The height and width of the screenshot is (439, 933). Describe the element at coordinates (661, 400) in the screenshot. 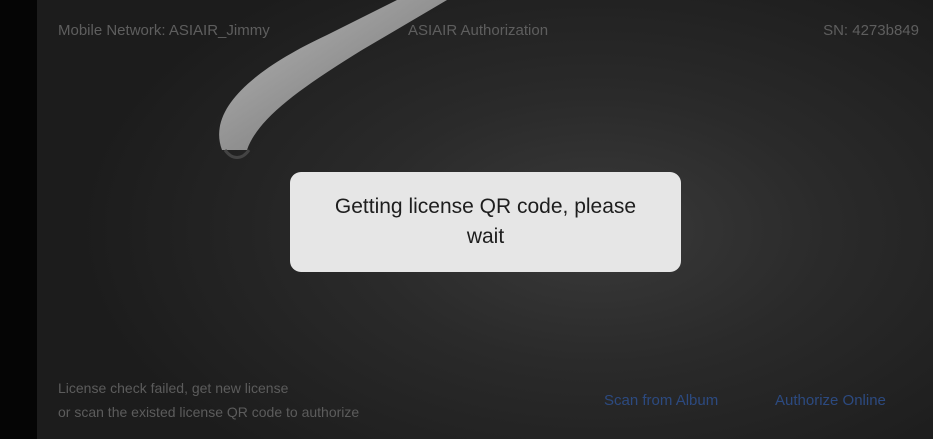

I see `scan-from-album-button: Scan from Album` at that location.